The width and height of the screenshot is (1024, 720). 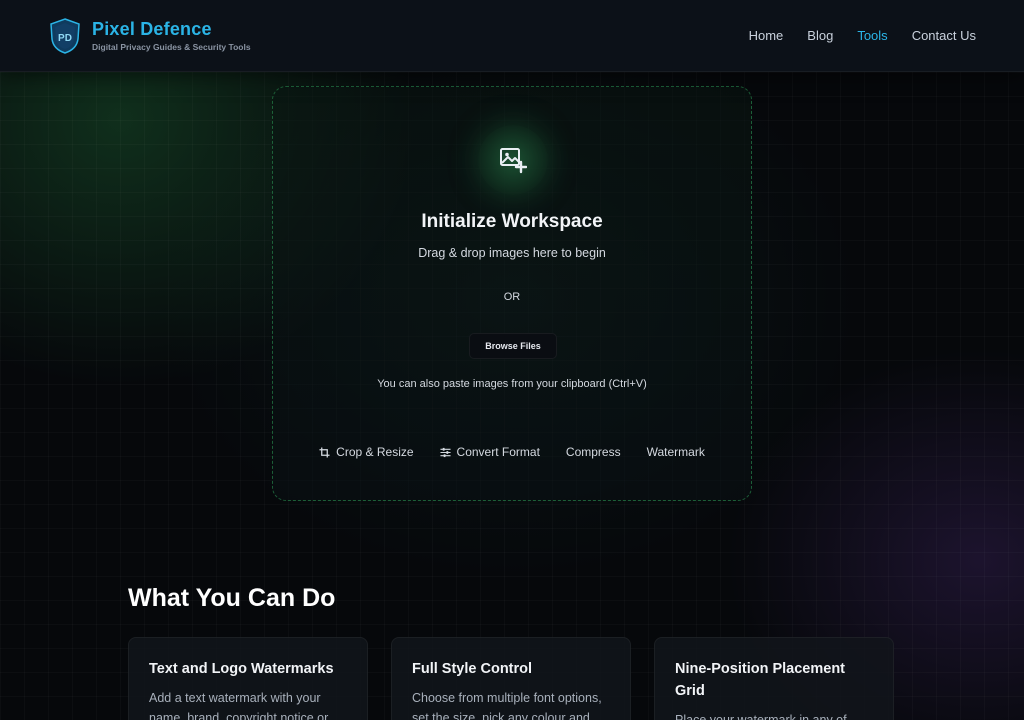 I want to click on feature-compress: Compress, so click(x=593, y=452).